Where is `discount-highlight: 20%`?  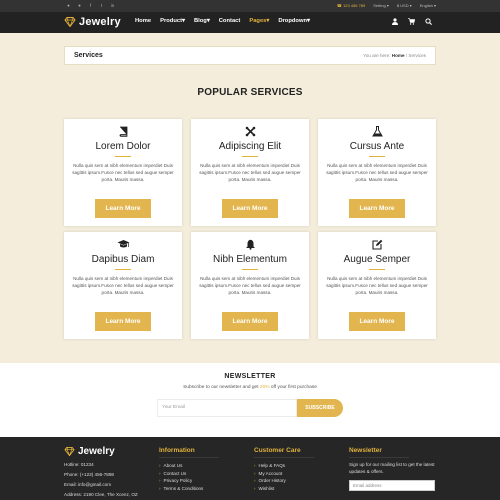
discount-highlight: 20% is located at coordinates (264, 387).